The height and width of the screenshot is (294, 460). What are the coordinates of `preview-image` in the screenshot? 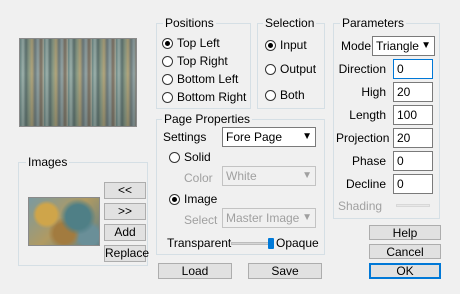 It's located at (78, 82).